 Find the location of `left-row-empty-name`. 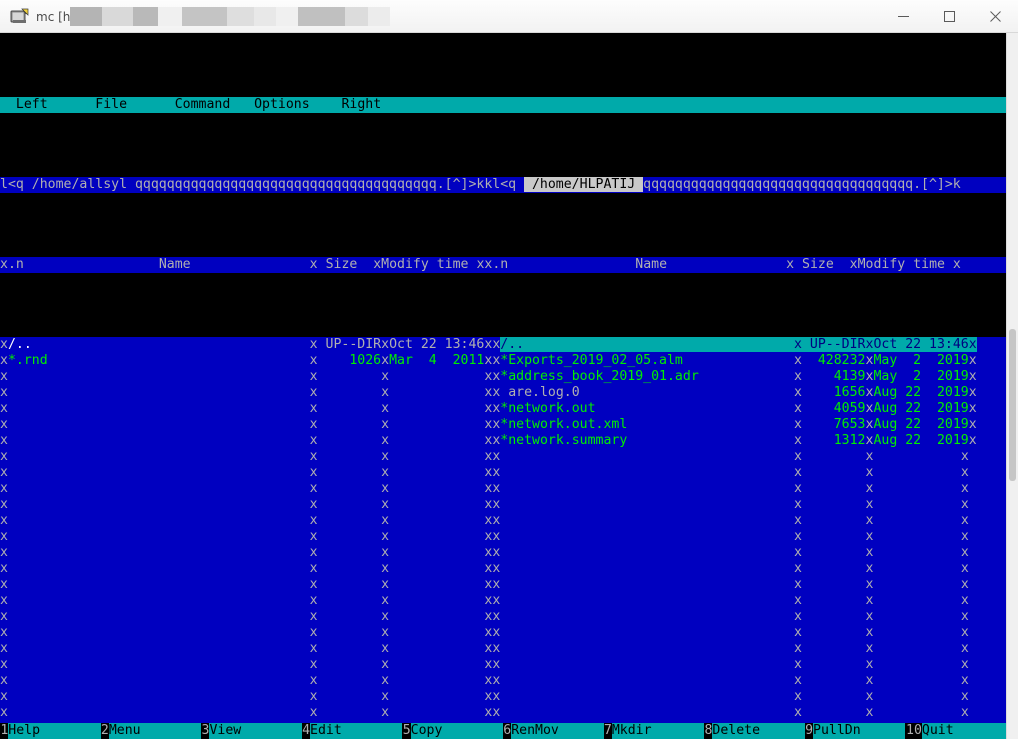

left-row-empty-name is located at coordinates (159, 472).